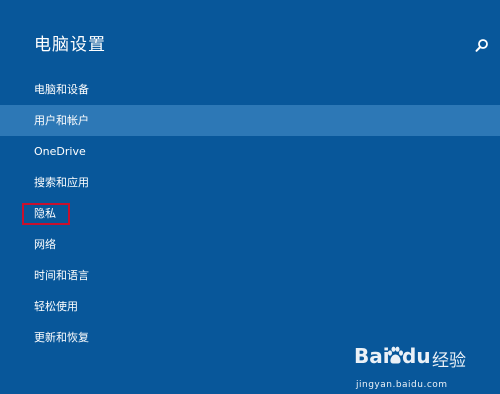  What do you see at coordinates (61, 89) in the screenshot?
I see `nav-item-label: 电脑和设备` at bounding box center [61, 89].